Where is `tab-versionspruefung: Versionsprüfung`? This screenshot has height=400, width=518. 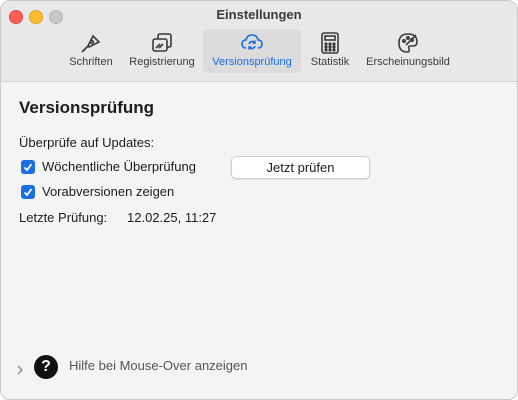 tab-versionspruefung: Versionsprüfung is located at coordinates (252, 51).